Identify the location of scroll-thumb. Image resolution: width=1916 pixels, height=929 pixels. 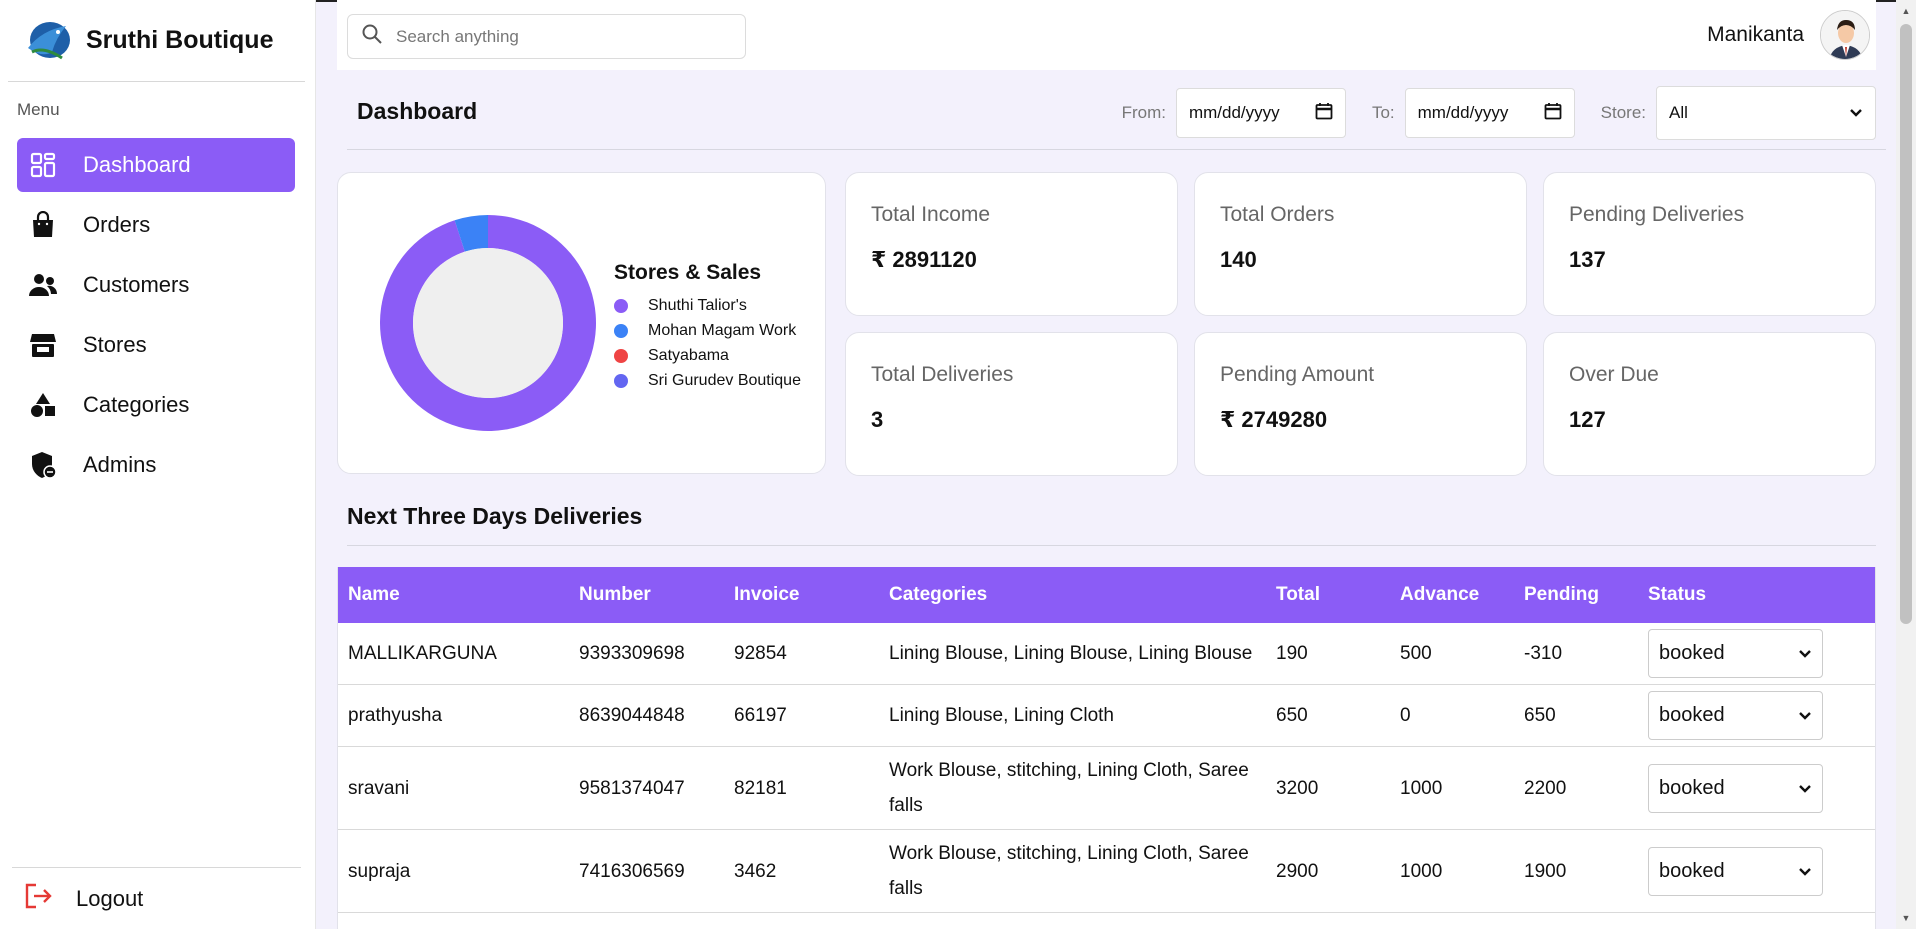
(1906, 324).